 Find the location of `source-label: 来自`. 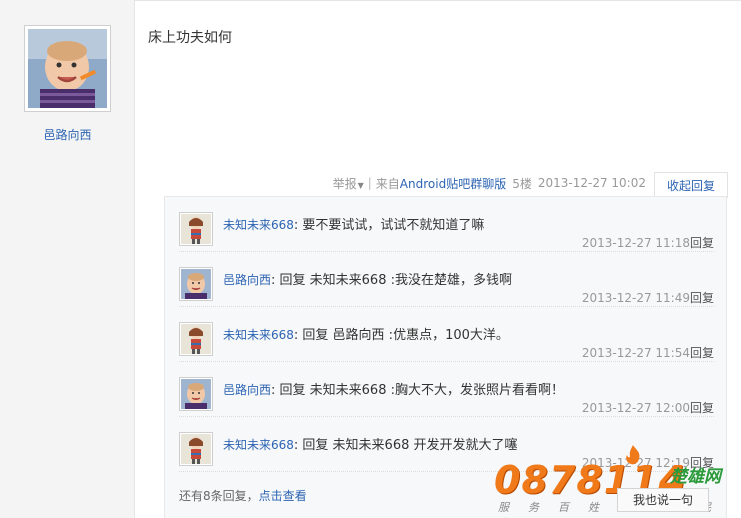

source-label: 来自 is located at coordinates (387, 183).